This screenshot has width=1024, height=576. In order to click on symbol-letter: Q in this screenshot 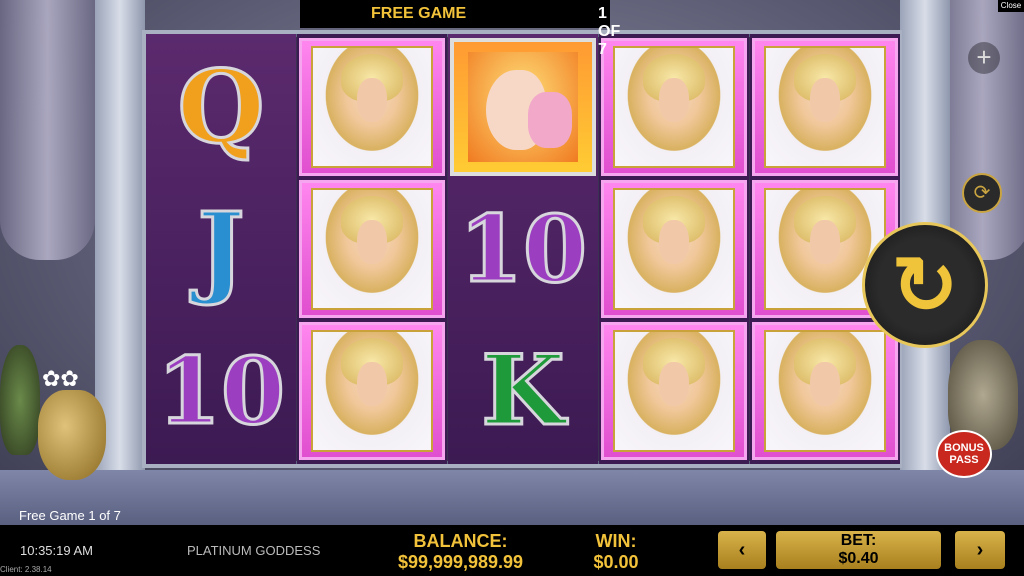, I will do `click(221, 107)`.